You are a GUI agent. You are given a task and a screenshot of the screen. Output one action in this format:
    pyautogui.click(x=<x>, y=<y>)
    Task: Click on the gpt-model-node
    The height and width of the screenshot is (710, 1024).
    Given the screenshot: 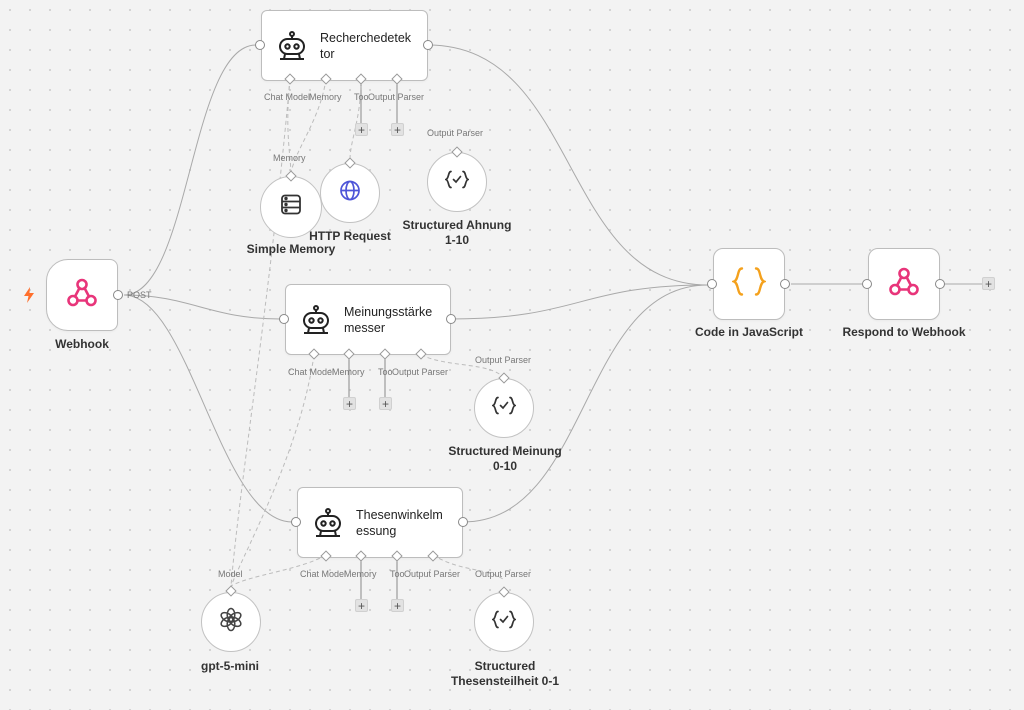 What is the action you would take?
    pyautogui.click(x=231, y=622)
    